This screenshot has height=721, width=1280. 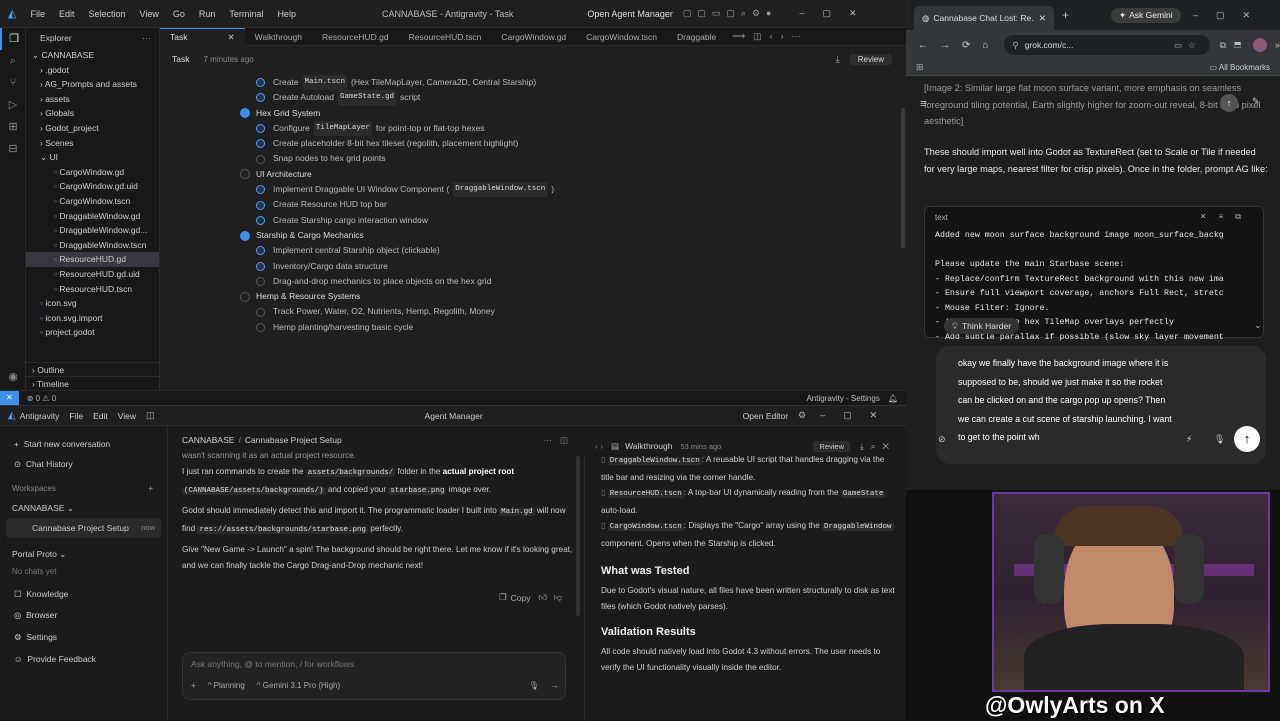 What do you see at coordinates (533, 37) in the screenshot?
I see `tab-cargowindow-gd: CargoWindow.gd` at bounding box center [533, 37].